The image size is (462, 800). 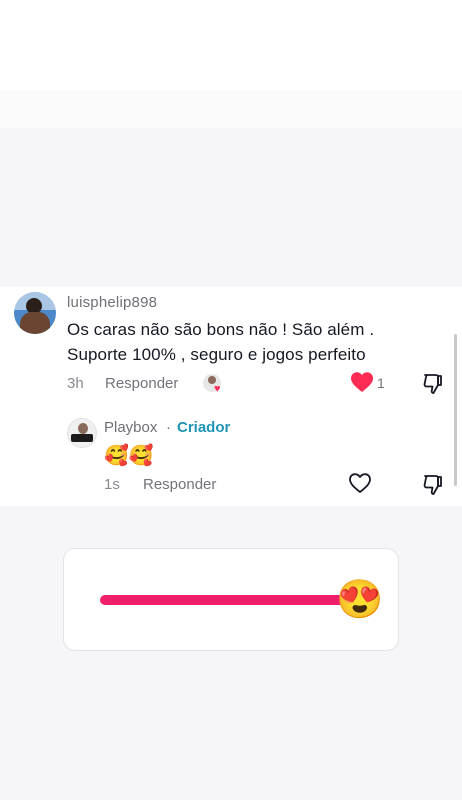 I want to click on creator-reply-time: 1s, so click(x=112, y=484).